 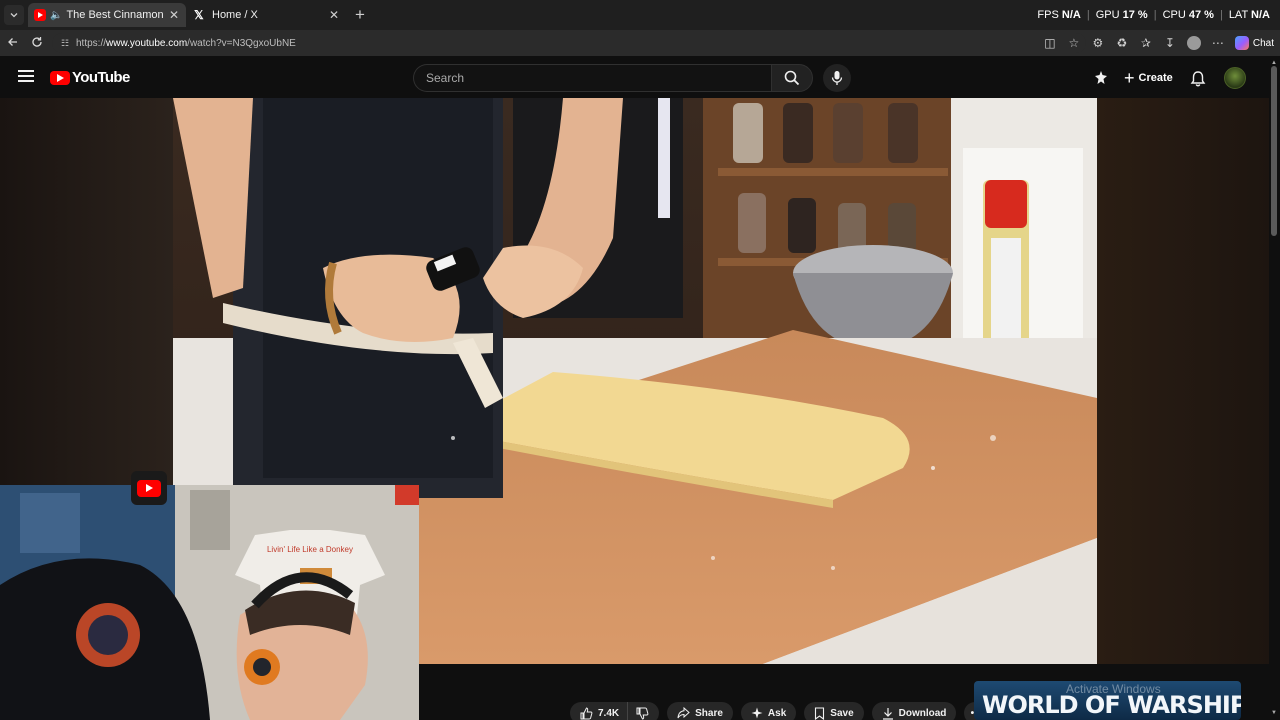 I want to click on ask-button: Ask, so click(x=768, y=711).